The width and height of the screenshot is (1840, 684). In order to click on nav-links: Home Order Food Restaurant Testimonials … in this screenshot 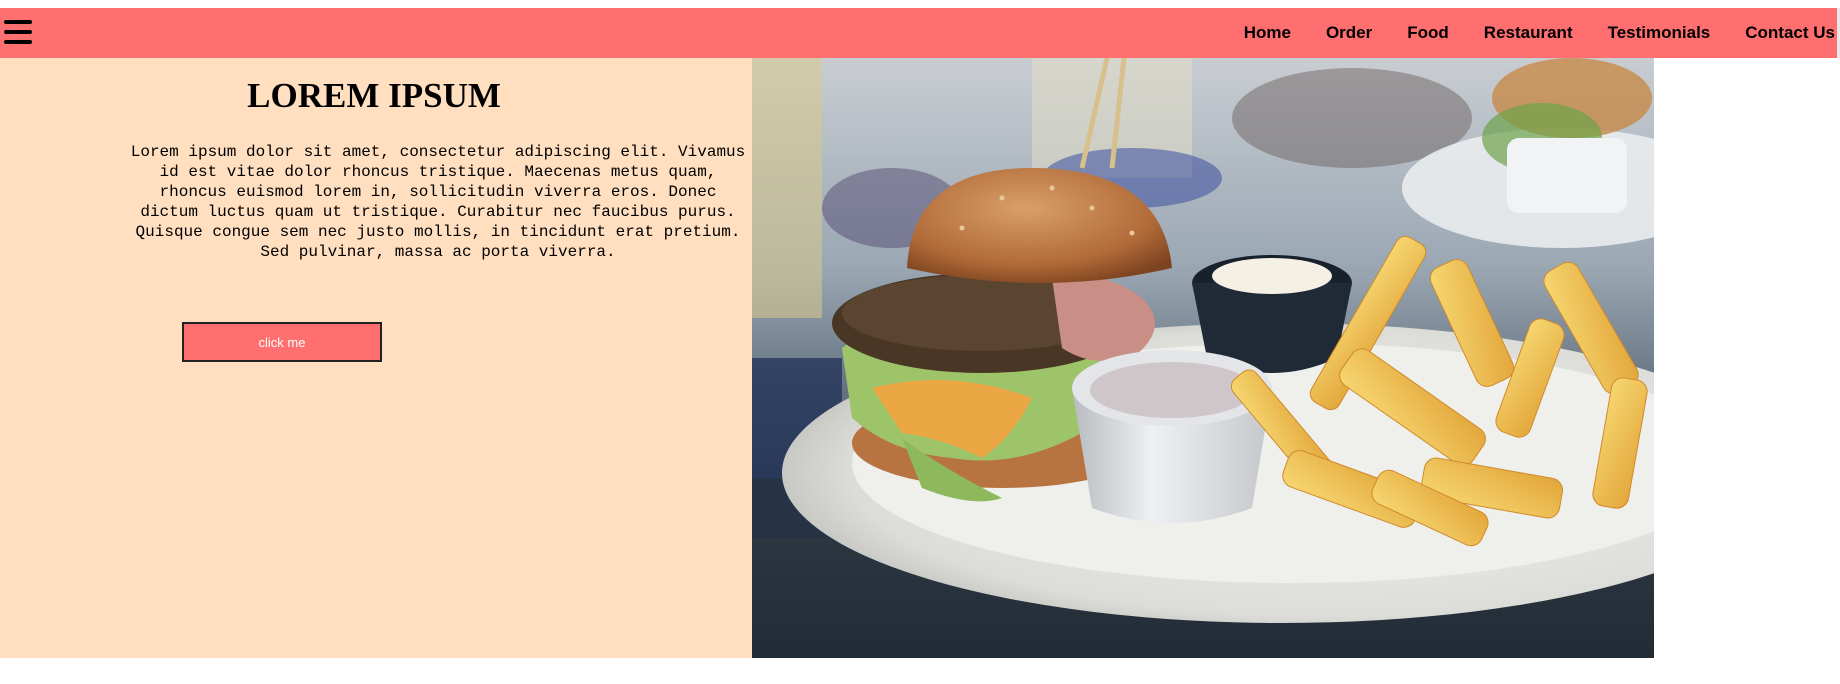, I will do `click(1523, 33)`.